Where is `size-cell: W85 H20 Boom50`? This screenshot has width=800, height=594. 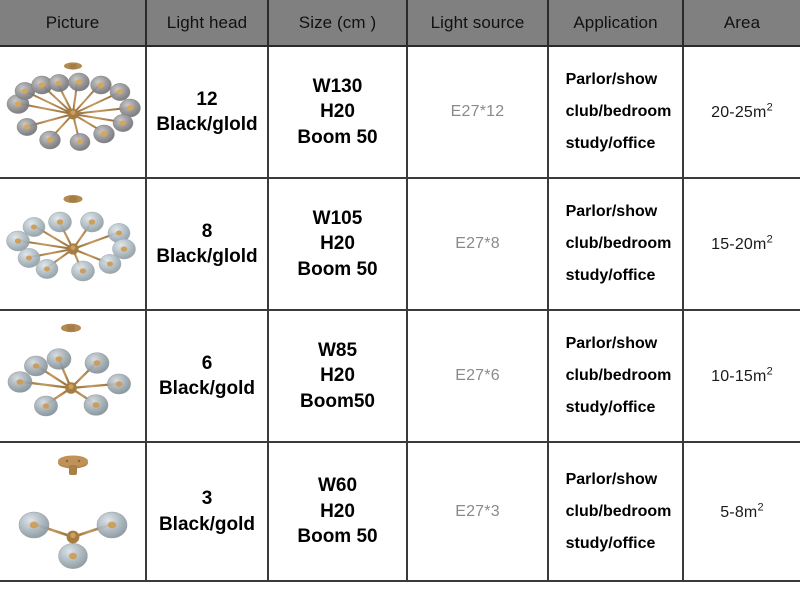
size-cell: W85 H20 Boom50 is located at coordinates (338, 376).